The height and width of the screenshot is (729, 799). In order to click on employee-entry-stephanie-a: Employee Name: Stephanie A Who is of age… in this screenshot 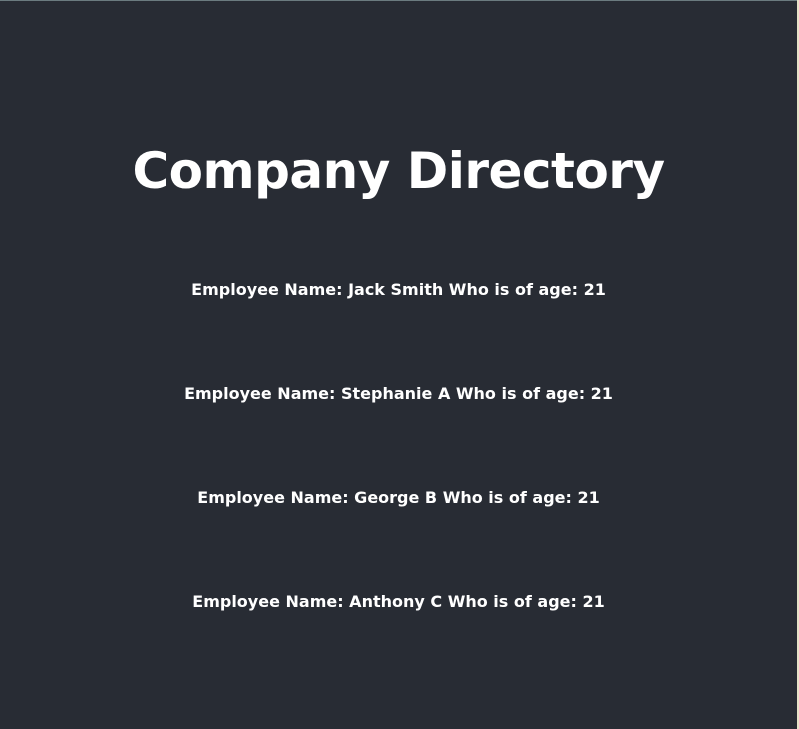, I will do `click(398, 393)`.